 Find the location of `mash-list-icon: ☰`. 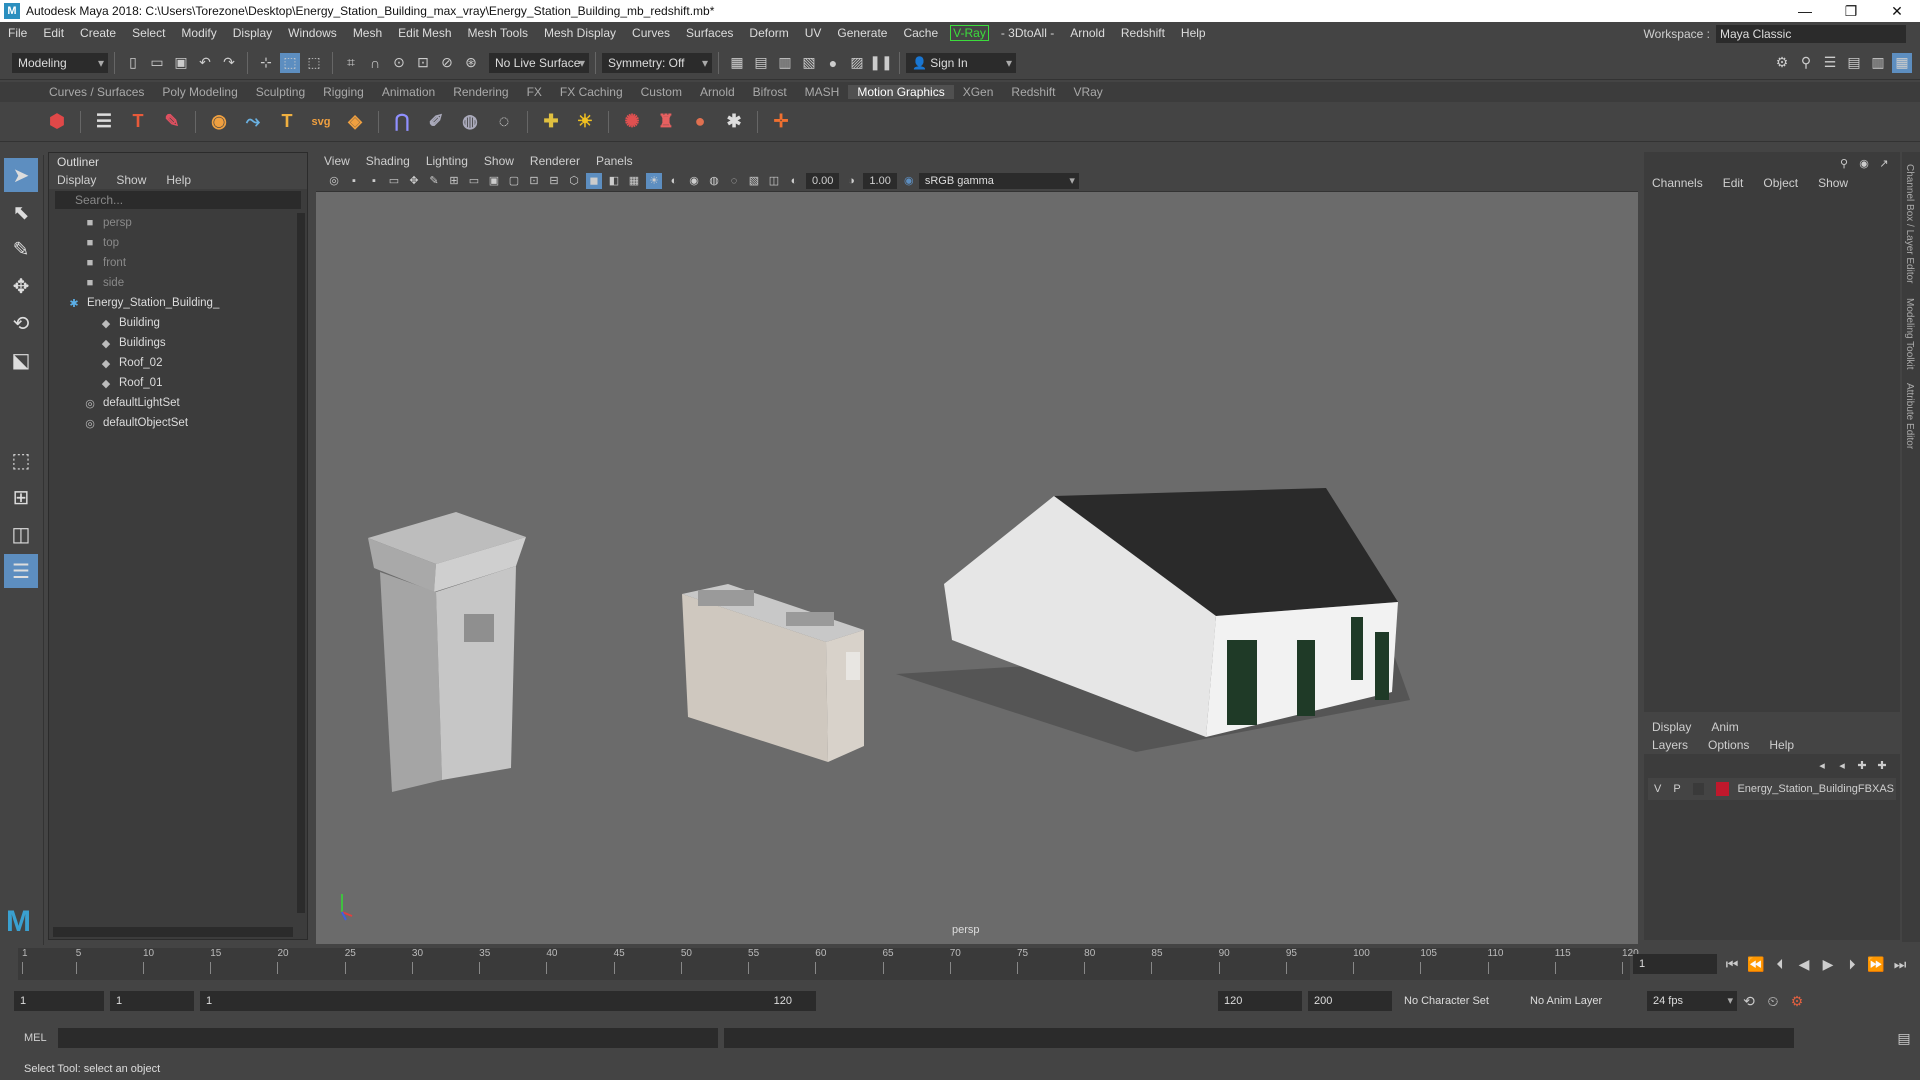

mash-list-icon: ☰ is located at coordinates (104, 122).